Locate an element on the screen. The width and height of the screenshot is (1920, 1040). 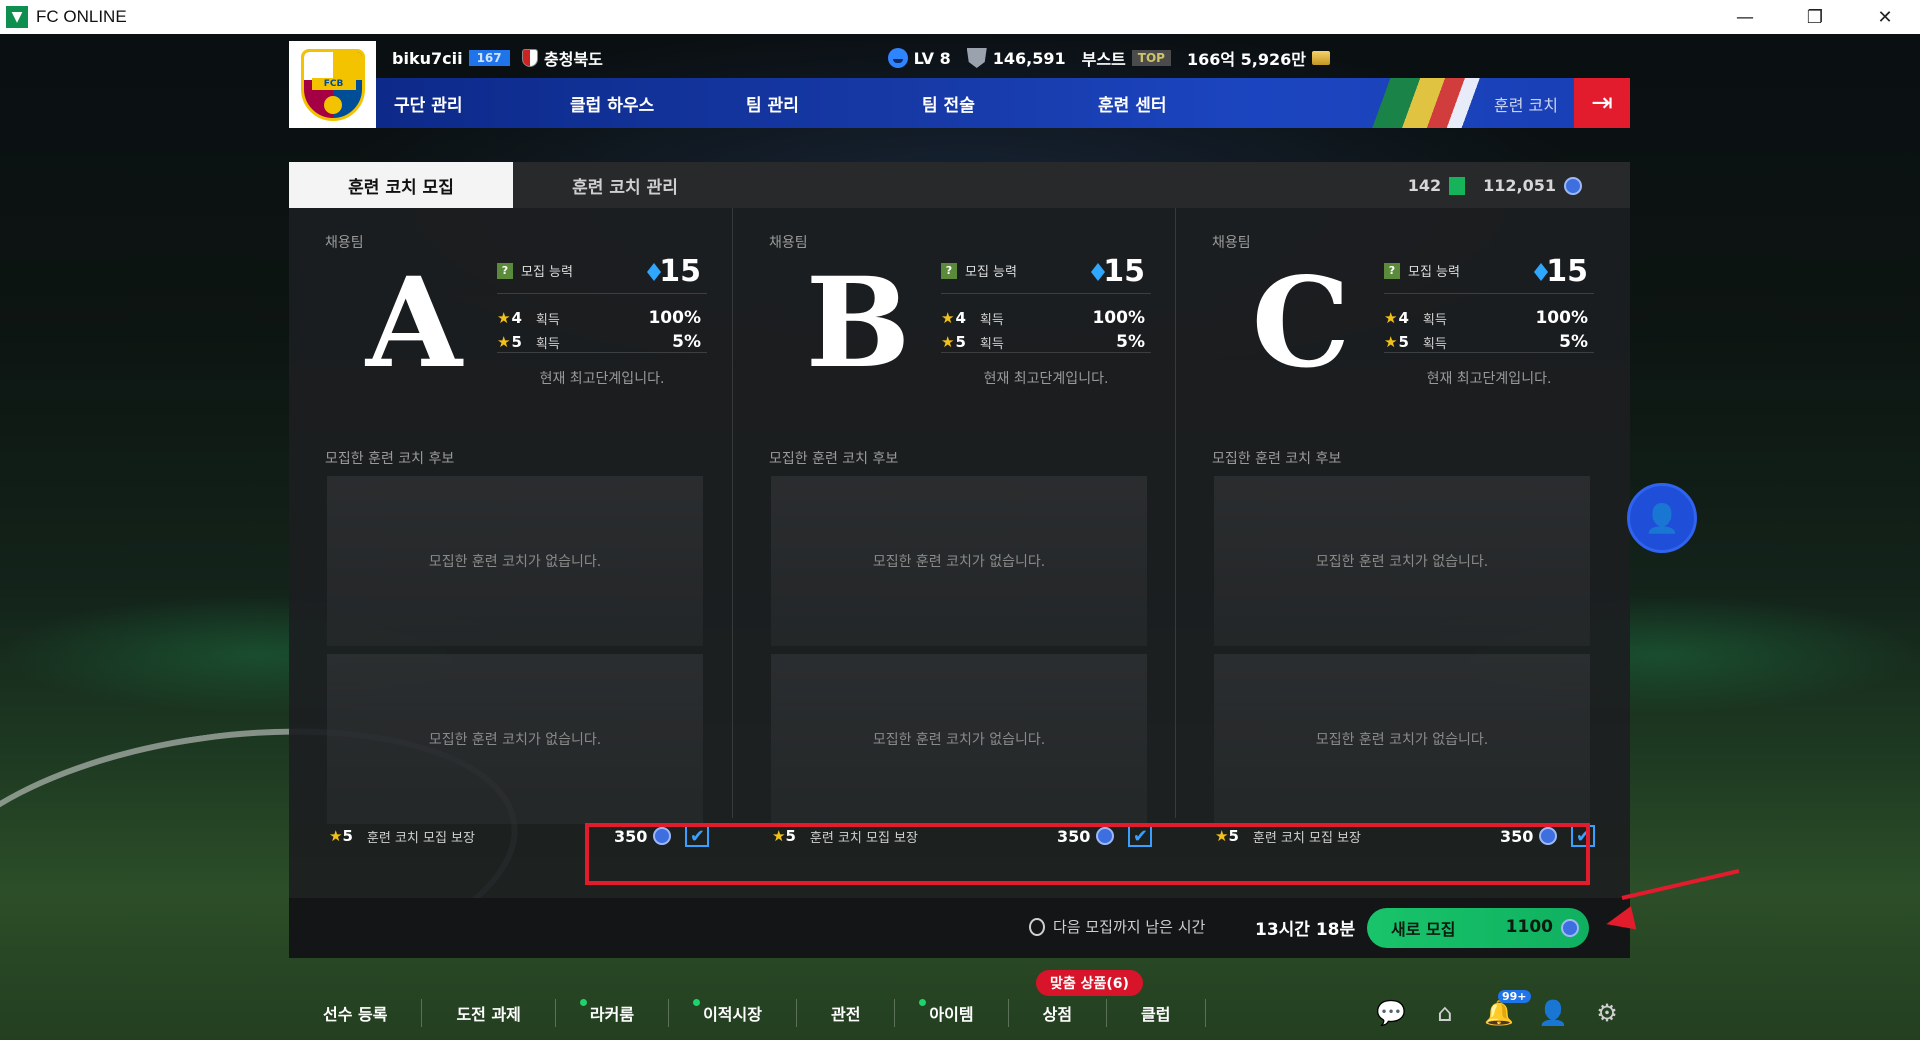
region-name: 충청북도 is located at coordinates (573, 59).